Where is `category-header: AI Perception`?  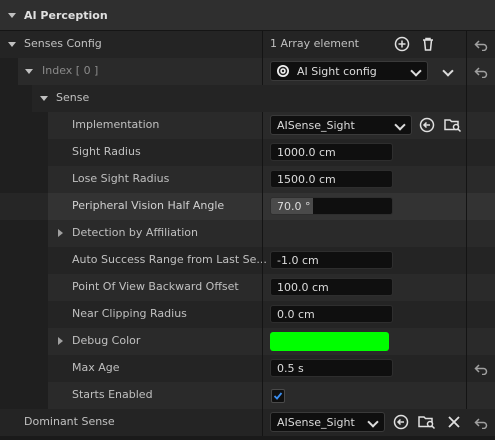 category-header: AI Perception is located at coordinates (247, 15).